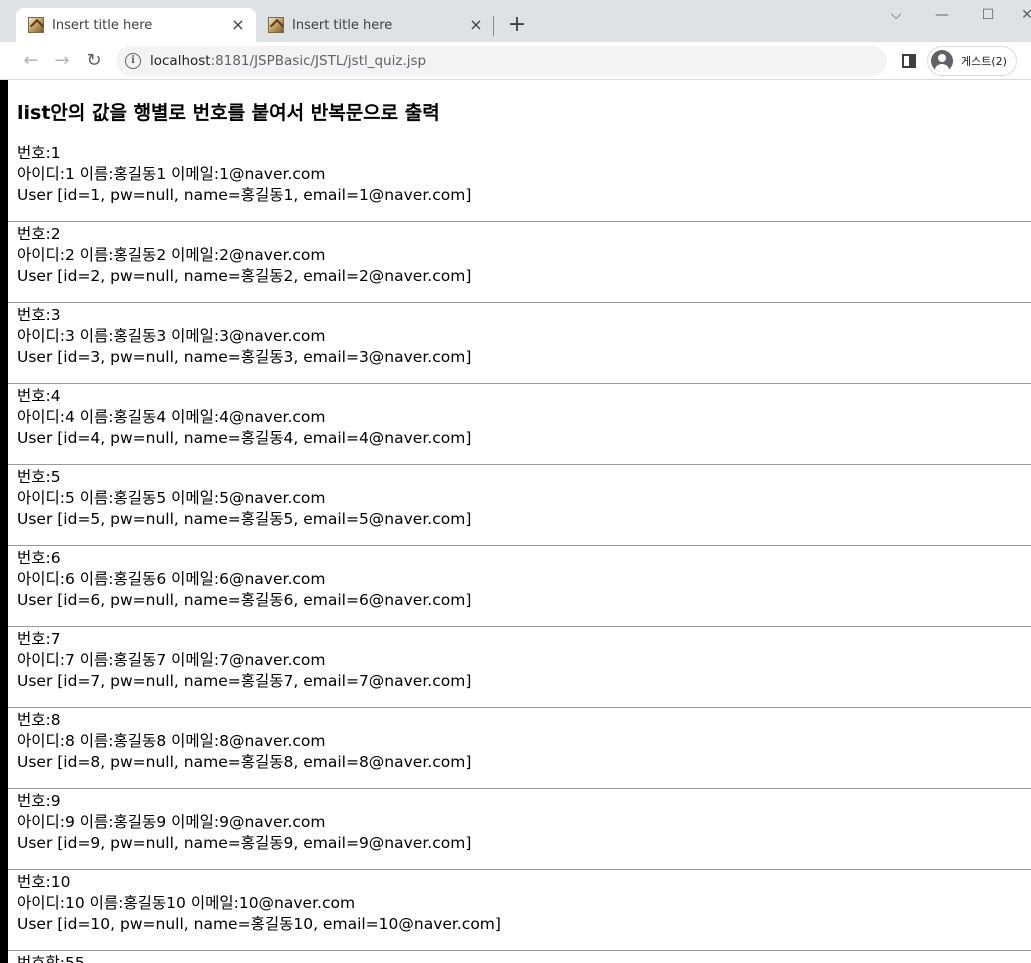 The image size is (1031, 963). Describe the element at coordinates (39, 477) in the screenshot. I see `record-num: 번호:5` at that location.